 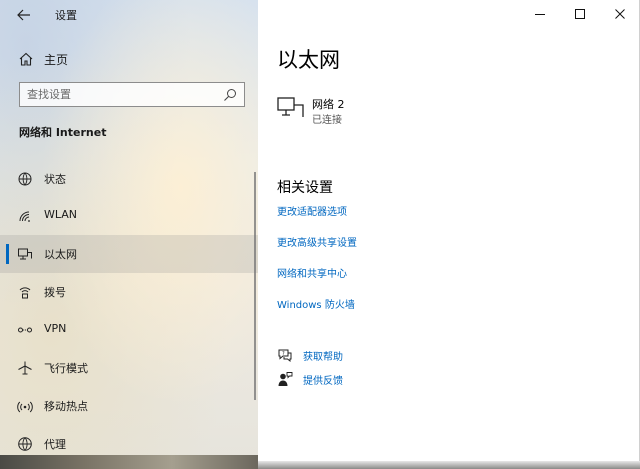 I want to click on airplane-icon, so click(x=25, y=368).